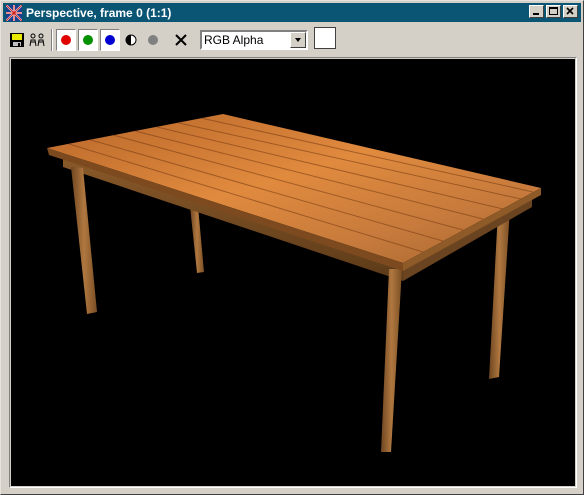 The width and height of the screenshot is (584, 495). I want to click on blue-dot-icon, so click(110, 40).